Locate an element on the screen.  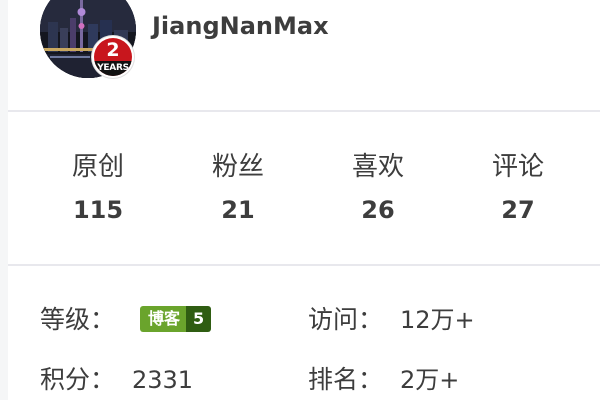
badge-label: YEARS is located at coordinates (113, 68).